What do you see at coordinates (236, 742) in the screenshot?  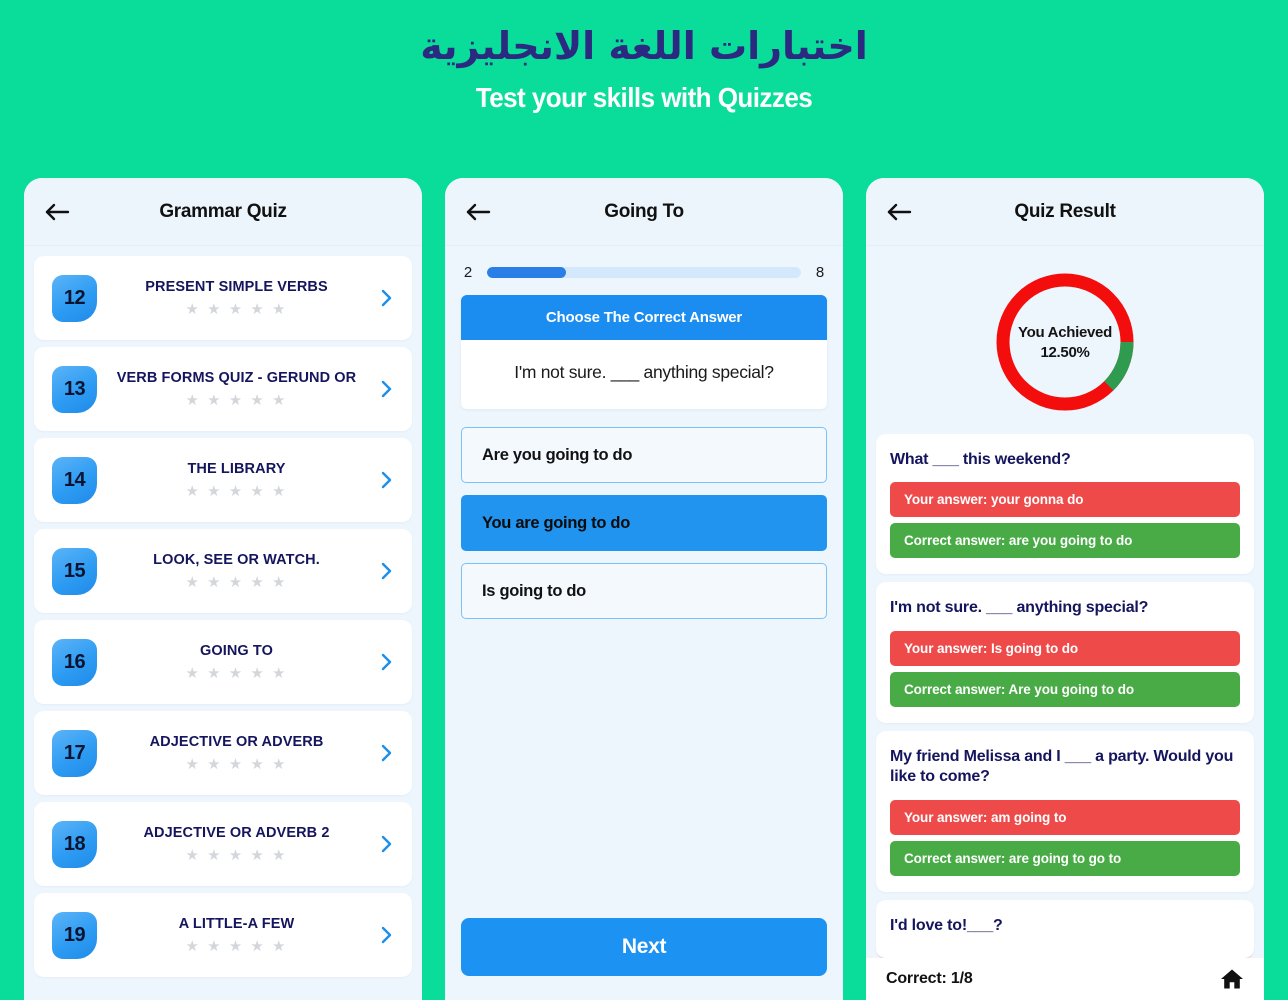 I see `quiz-title: ADJECTIVE OR ADVERB` at bounding box center [236, 742].